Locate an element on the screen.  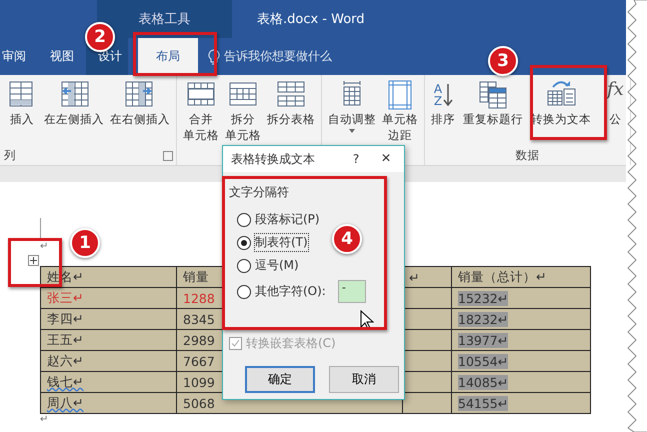
ribbon-button: fx 公 is located at coordinates (615, 110).